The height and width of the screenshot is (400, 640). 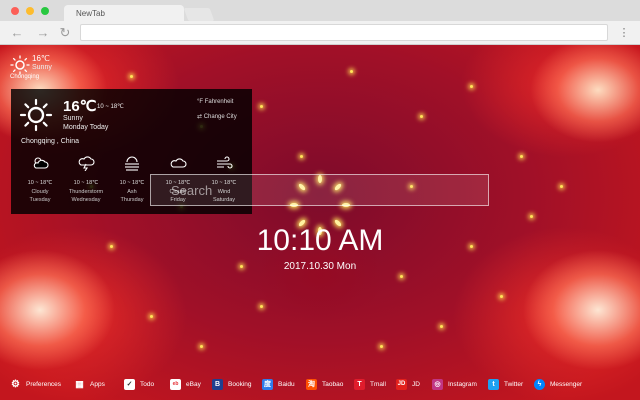 What do you see at coordinates (41, 58) in the screenshot?
I see `weather-mini-temp: 16℃` at bounding box center [41, 58].